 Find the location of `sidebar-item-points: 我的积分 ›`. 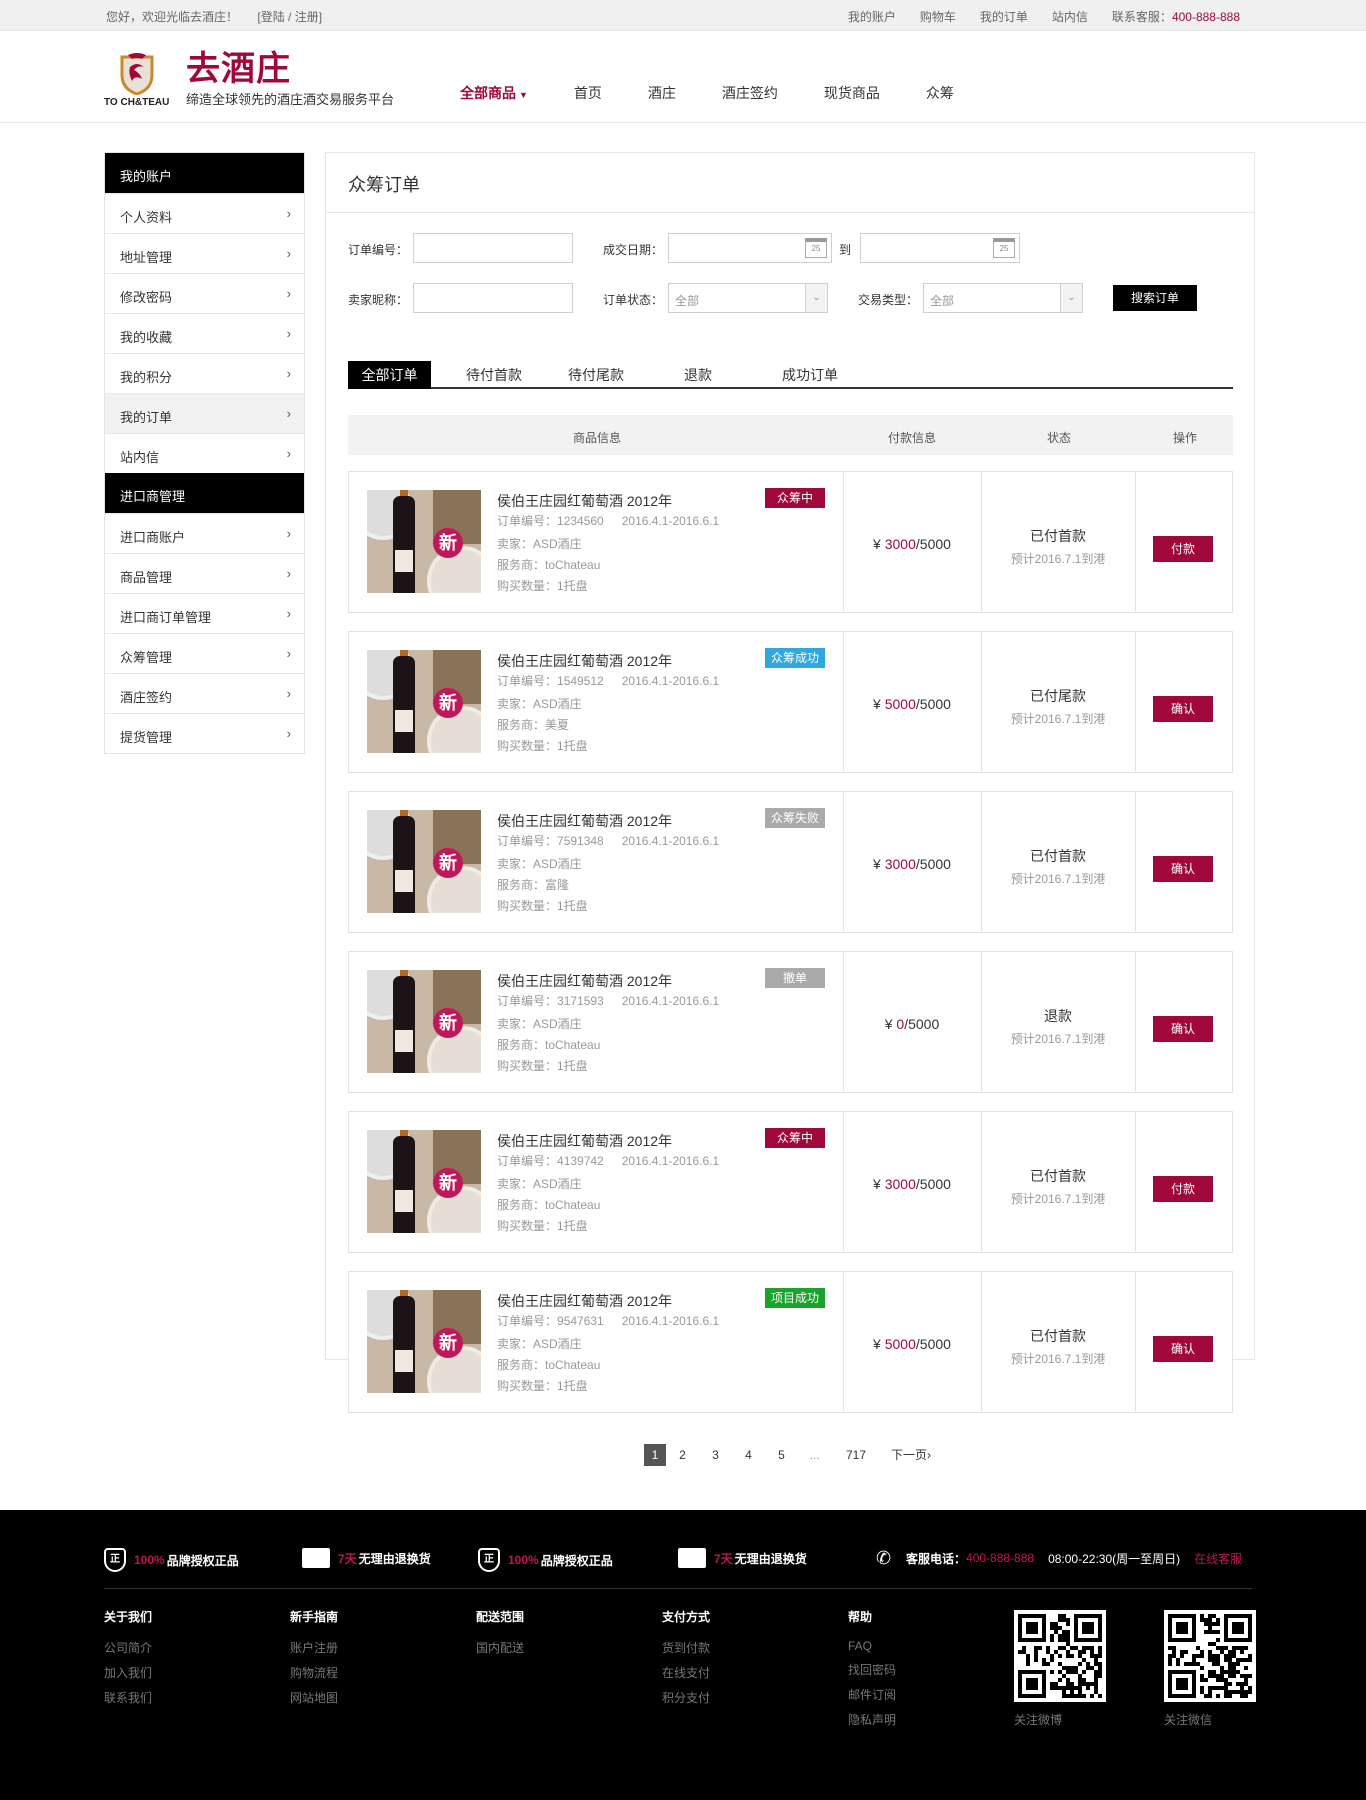

sidebar-item-points: 我的积分 › is located at coordinates (204, 373).